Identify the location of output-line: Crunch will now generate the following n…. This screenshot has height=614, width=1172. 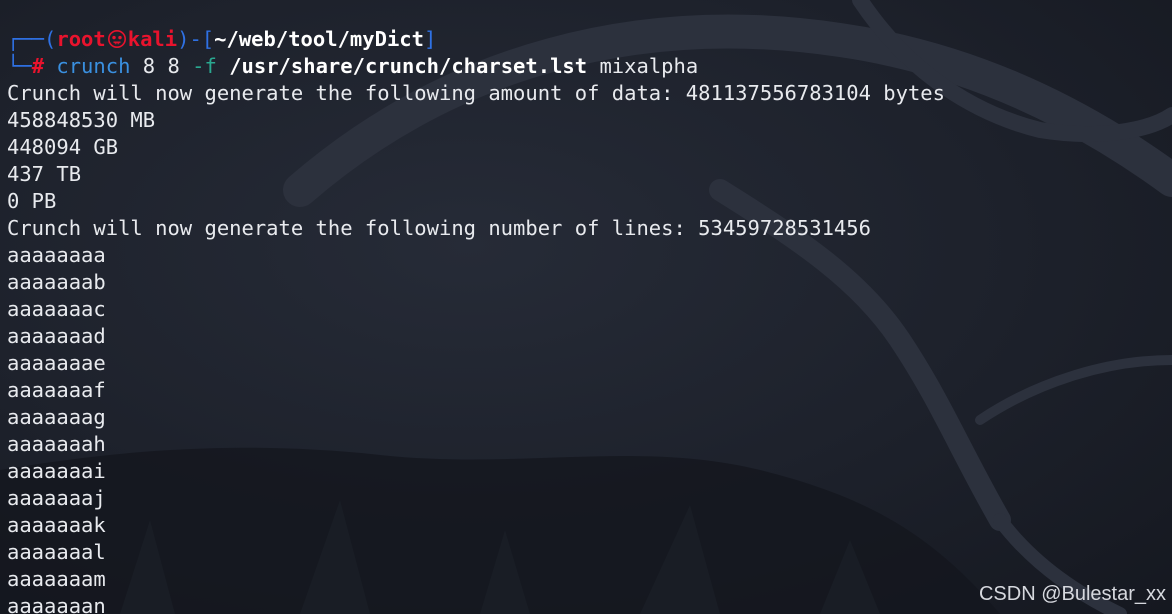
(439, 228).